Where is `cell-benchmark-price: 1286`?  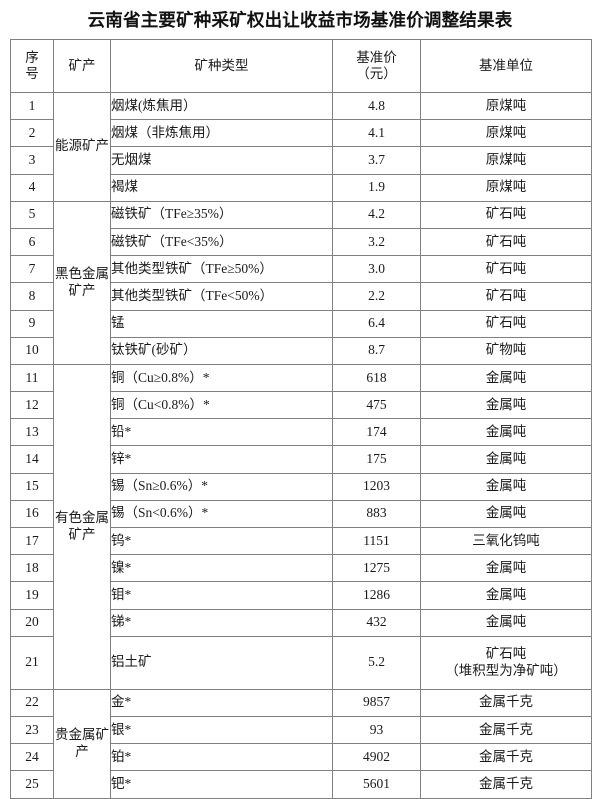 cell-benchmark-price: 1286 is located at coordinates (376, 595).